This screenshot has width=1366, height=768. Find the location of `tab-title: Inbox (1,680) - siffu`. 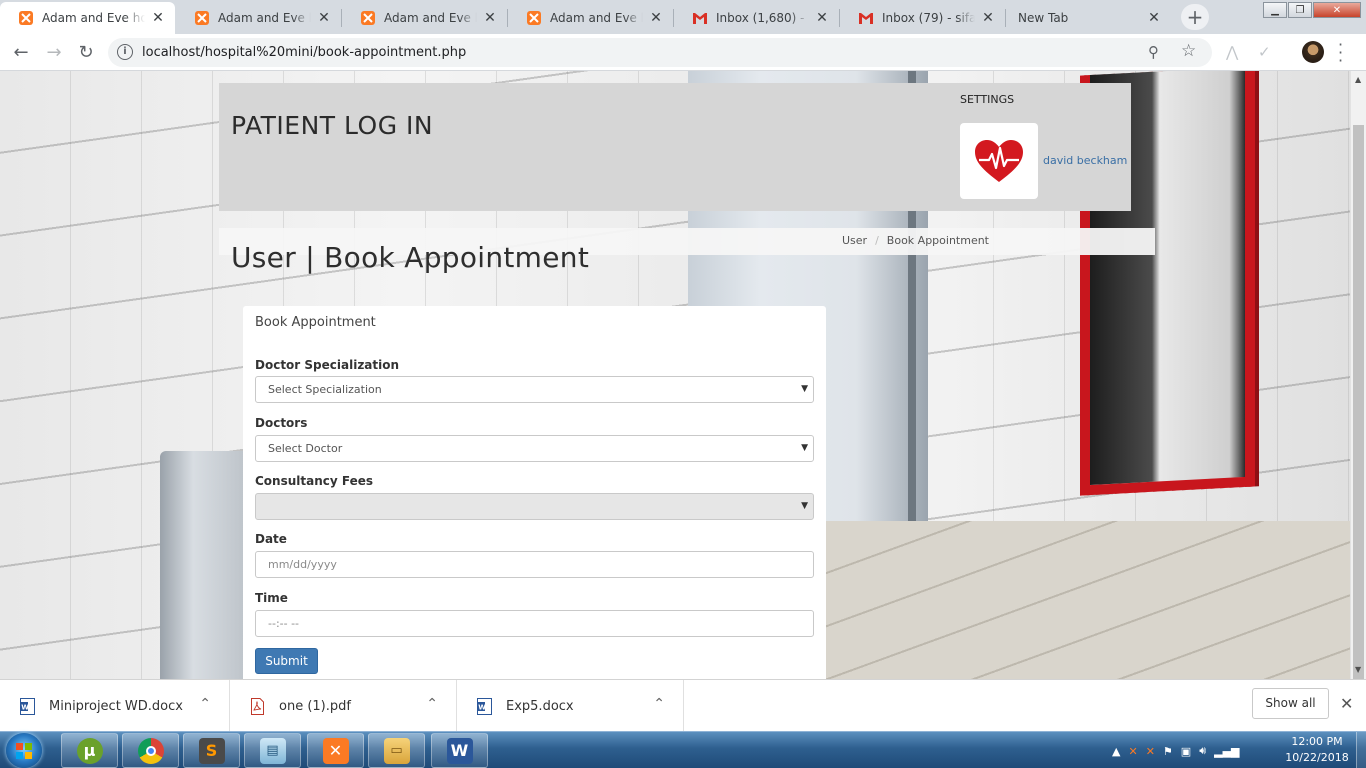

tab-title: Inbox (1,680) - siffu is located at coordinates (762, 18).